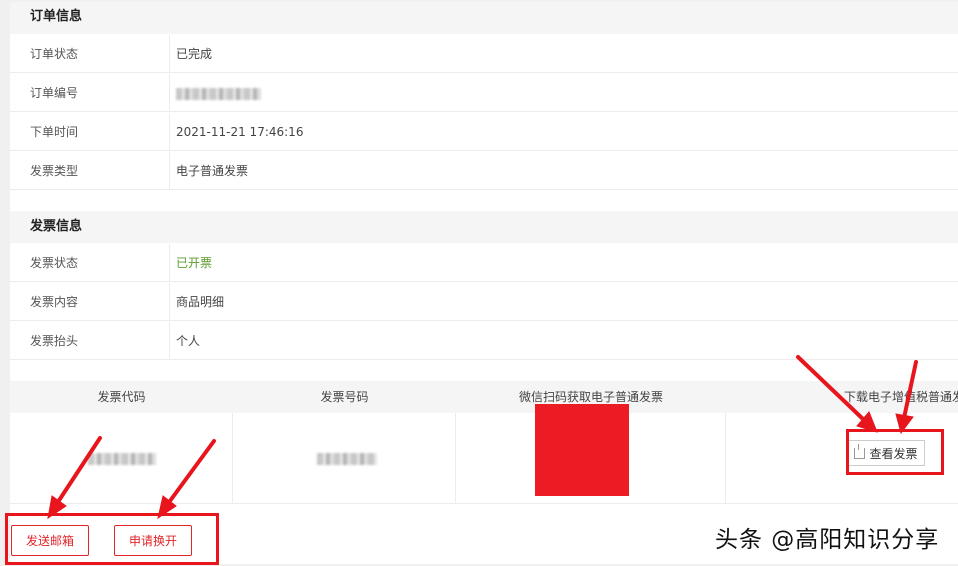 This screenshot has width=958, height=566. What do you see at coordinates (50, 540) in the screenshot?
I see `send-email-button: 发送邮箱` at bounding box center [50, 540].